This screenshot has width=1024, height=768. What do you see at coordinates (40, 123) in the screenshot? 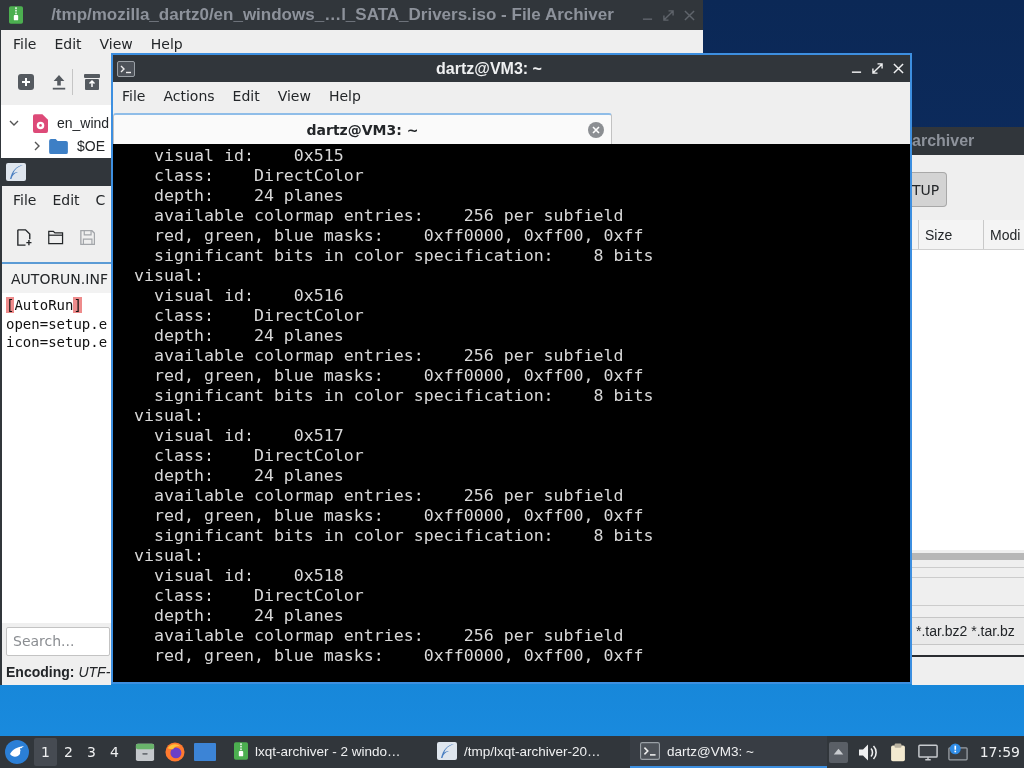
I see `disc-file-icon` at bounding box center [40, 123].